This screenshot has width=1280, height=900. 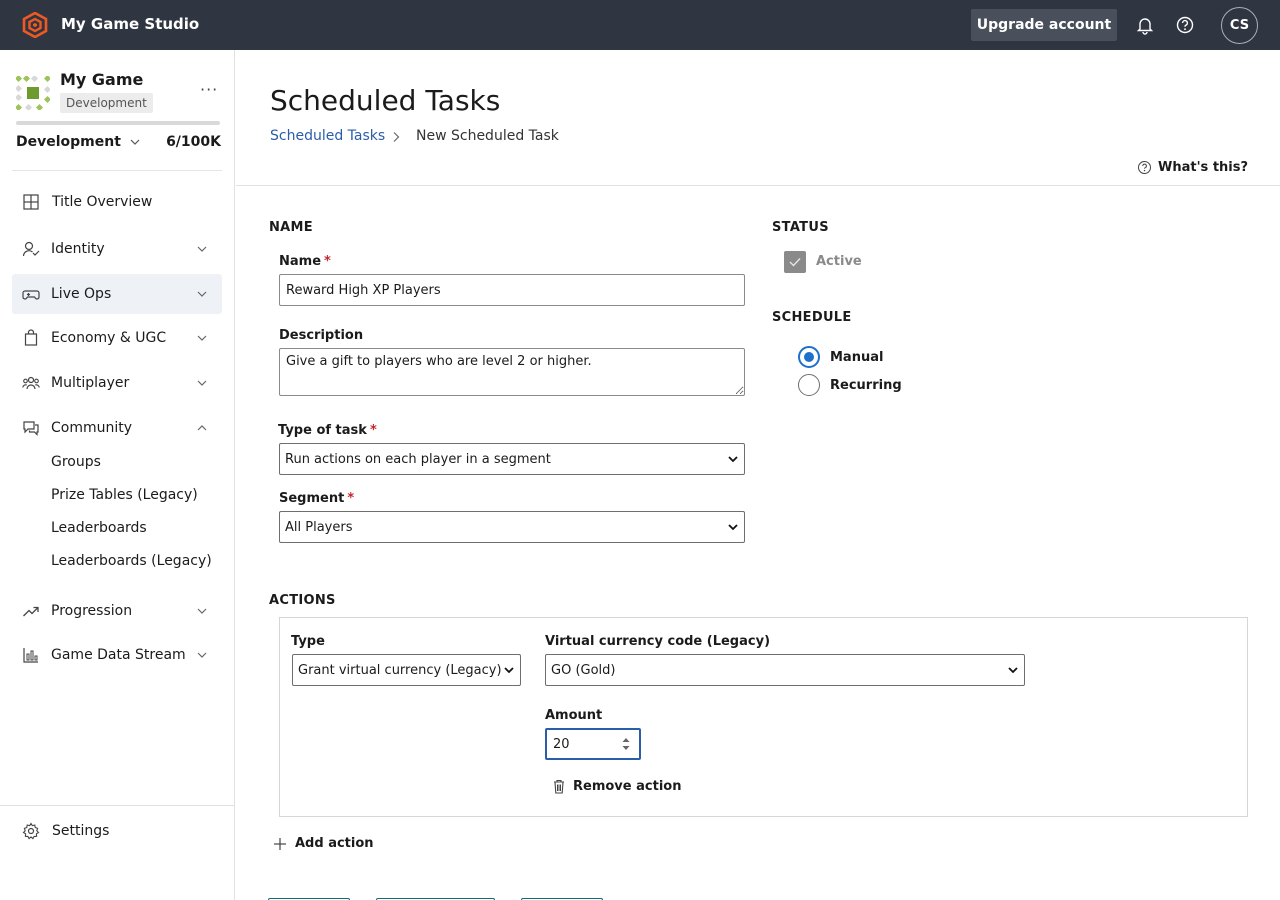 I want to click on studio-name: My Game Studio, so click(x=130, y=24).